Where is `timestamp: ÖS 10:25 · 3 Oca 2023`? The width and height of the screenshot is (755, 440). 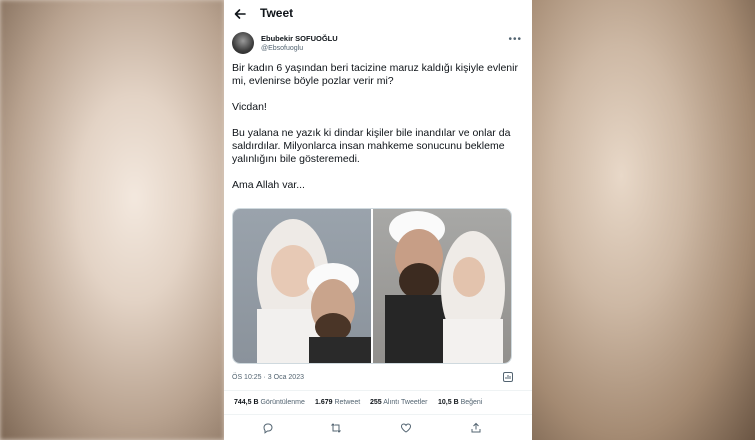 timestamp: ÖS 10:25 · 3 Oca 2023 is located at coordinates (268, 377).